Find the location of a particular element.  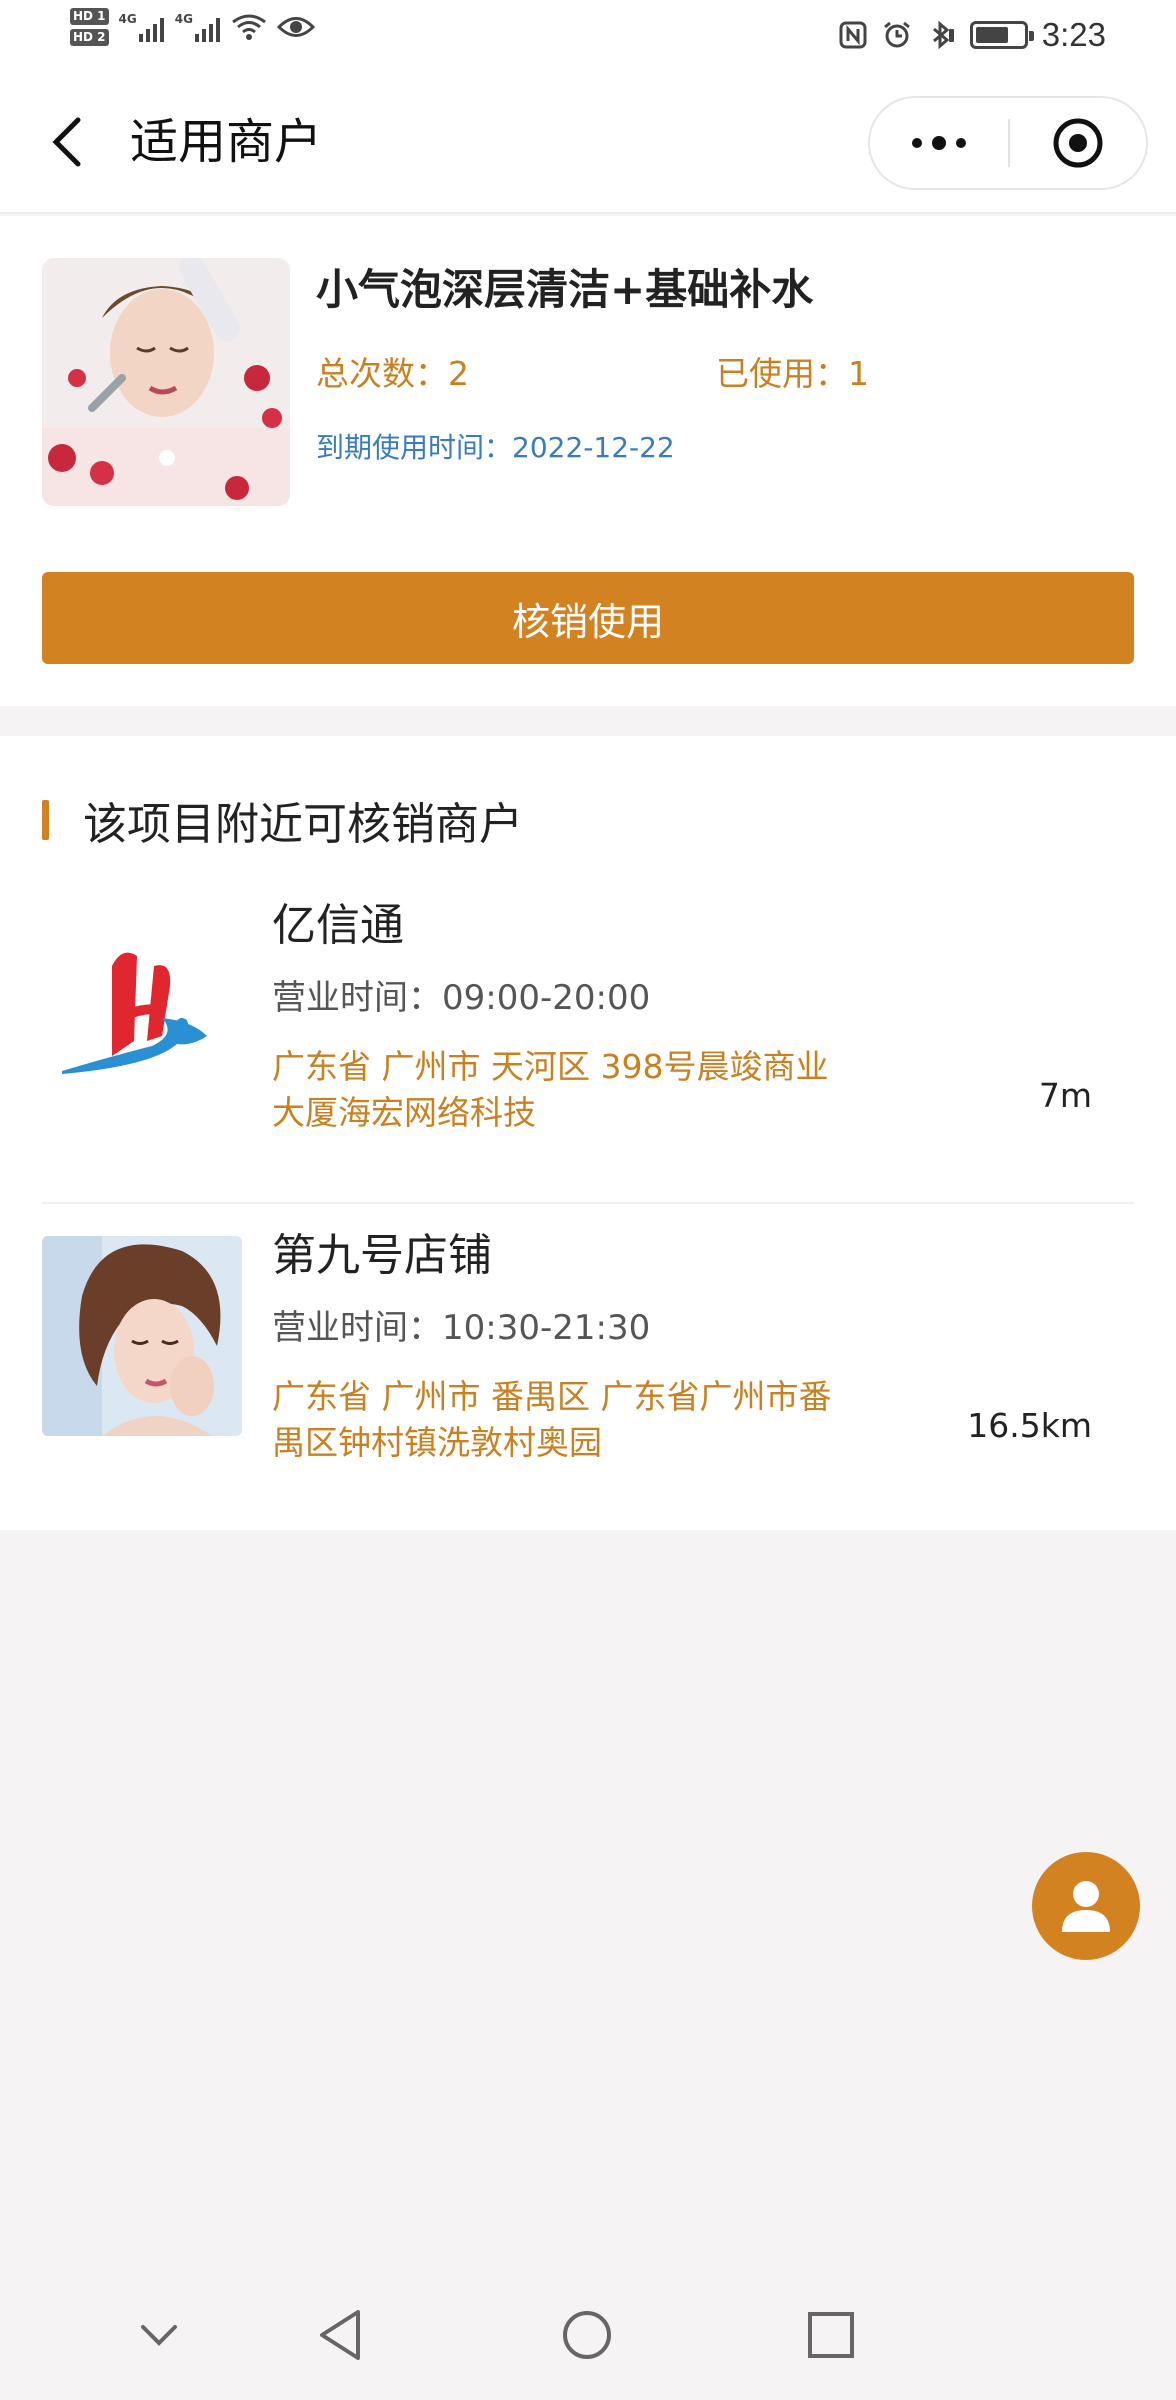

merchant-name: 第九号店铺 is located at coordinates (382, 1255).